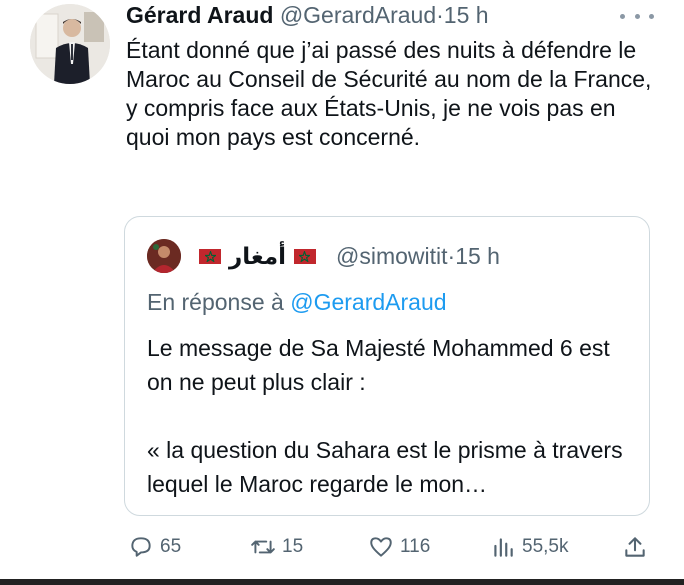 The width and height of the screenshot is (684, 585). I want to click on reply-handle-link: @GerardAraud, so click(368, 302).